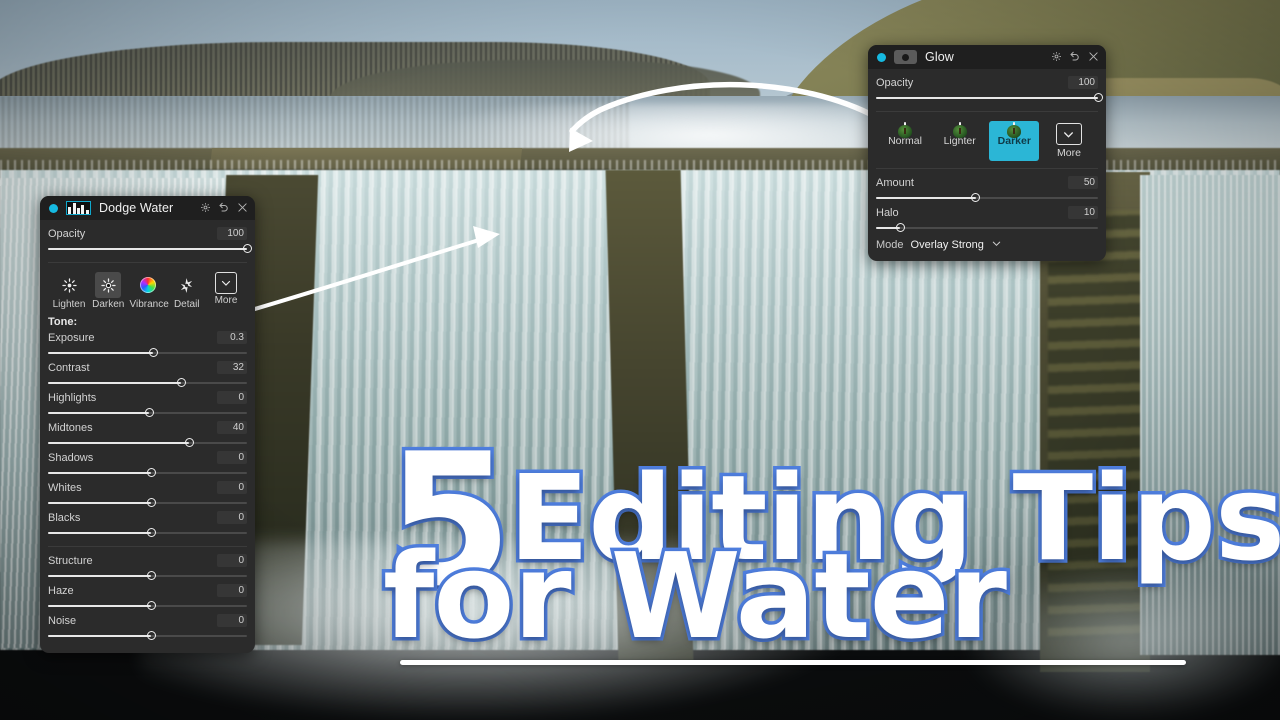 The image size is (1280, 720). I want to click on slider-row: Halo 10, so click(987, 220).